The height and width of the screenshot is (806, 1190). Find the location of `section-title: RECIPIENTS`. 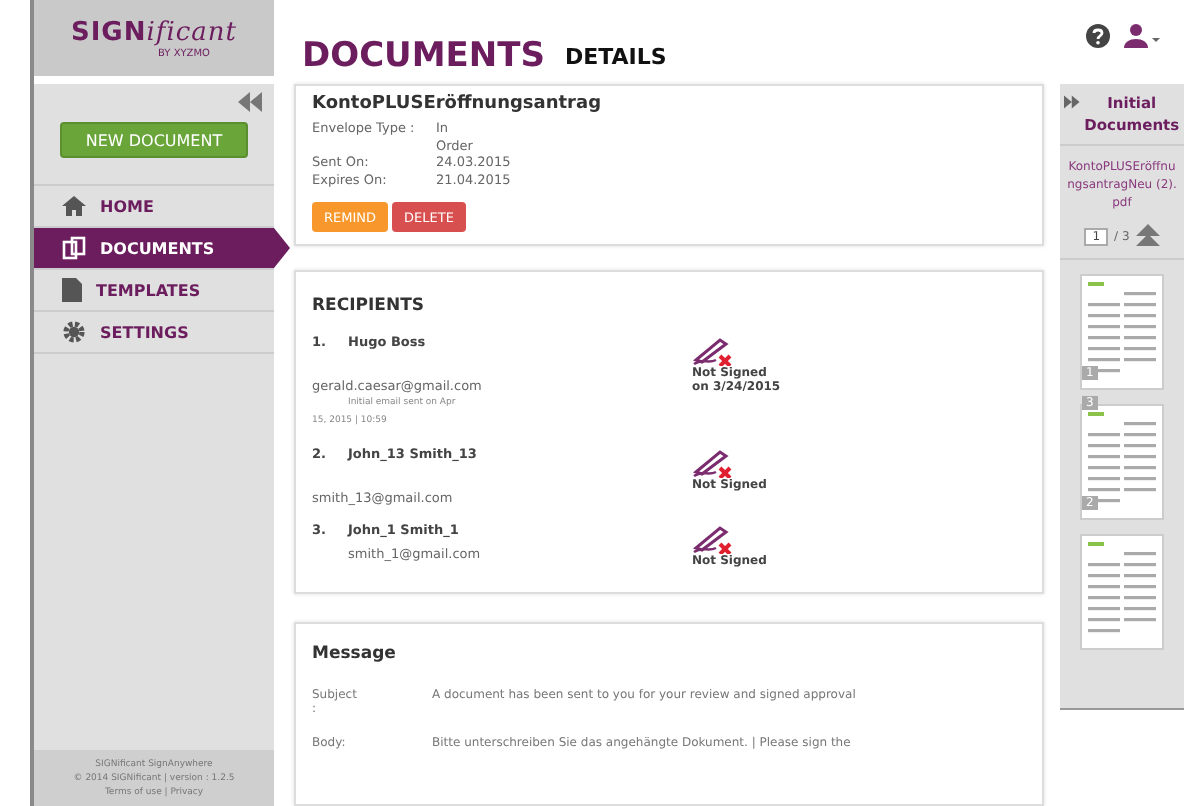

section-title: RECIPIENTS is located at coordinates (369, 306).